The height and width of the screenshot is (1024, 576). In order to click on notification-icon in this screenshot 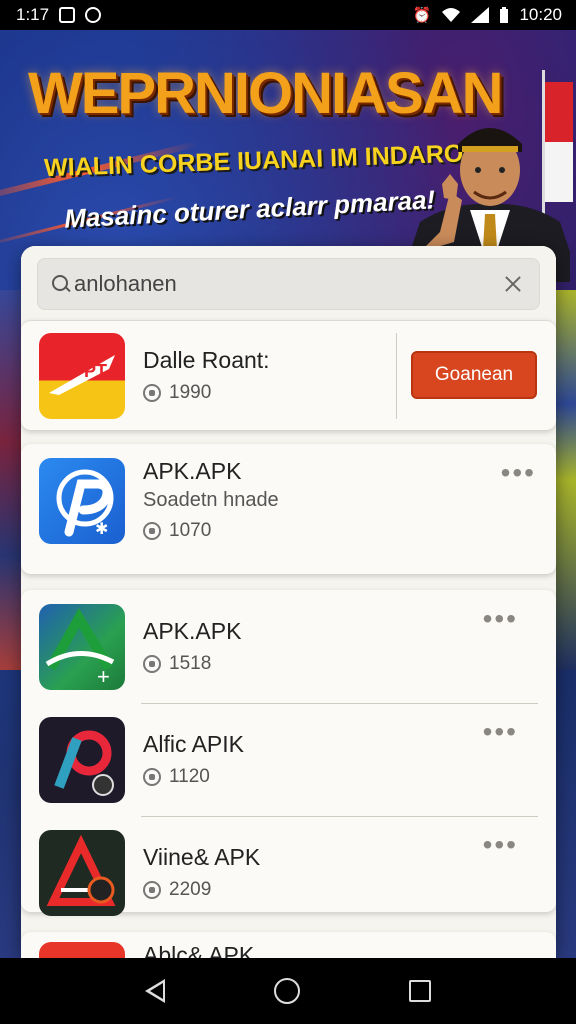, I will do `click(67, 15)`.